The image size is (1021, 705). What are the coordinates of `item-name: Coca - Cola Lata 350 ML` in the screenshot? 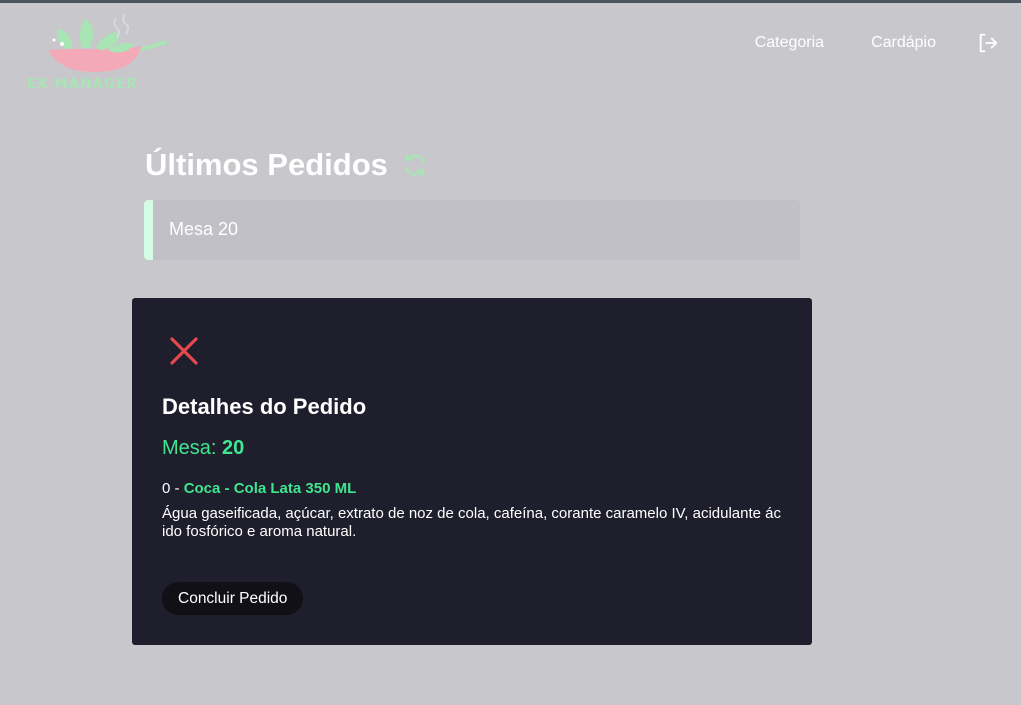 It's located at (270, 488).